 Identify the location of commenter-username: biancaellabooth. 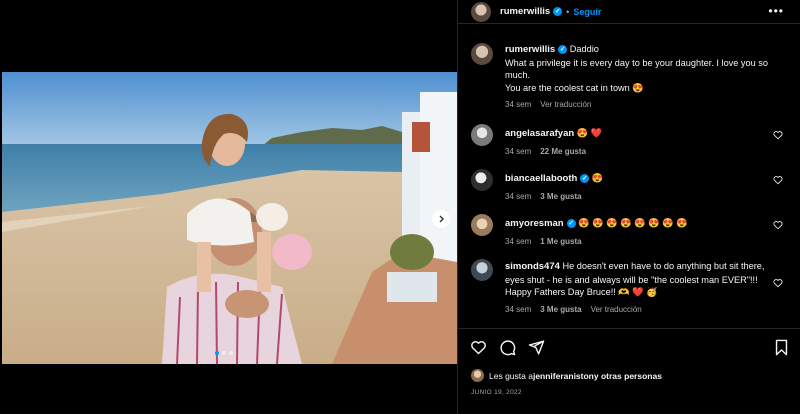
(541, 178).